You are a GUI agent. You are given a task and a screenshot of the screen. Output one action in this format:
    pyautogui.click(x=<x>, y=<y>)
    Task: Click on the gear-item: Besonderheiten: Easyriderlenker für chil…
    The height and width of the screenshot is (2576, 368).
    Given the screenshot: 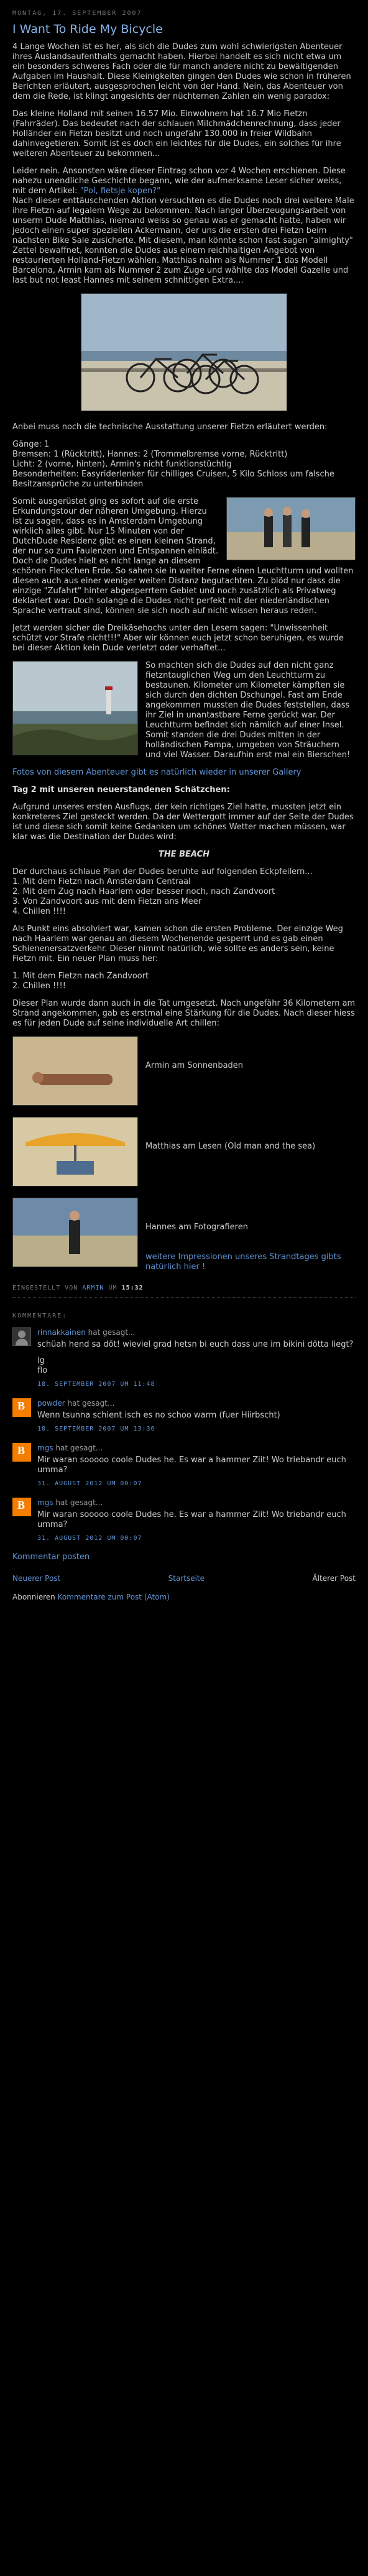 What is the action you would take?
    pyautogui.click(x=173, y=479)
    